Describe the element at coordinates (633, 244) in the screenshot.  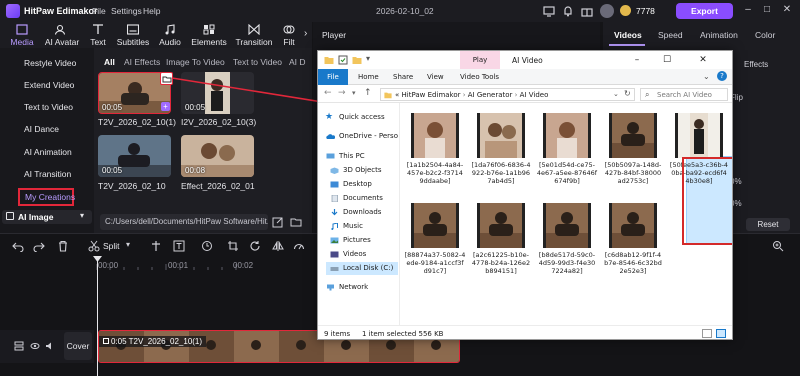
I see `file-item: [c6d8ab12-9f1f-4 b7e-8546-6c32bd 2e52e3]` at that location.